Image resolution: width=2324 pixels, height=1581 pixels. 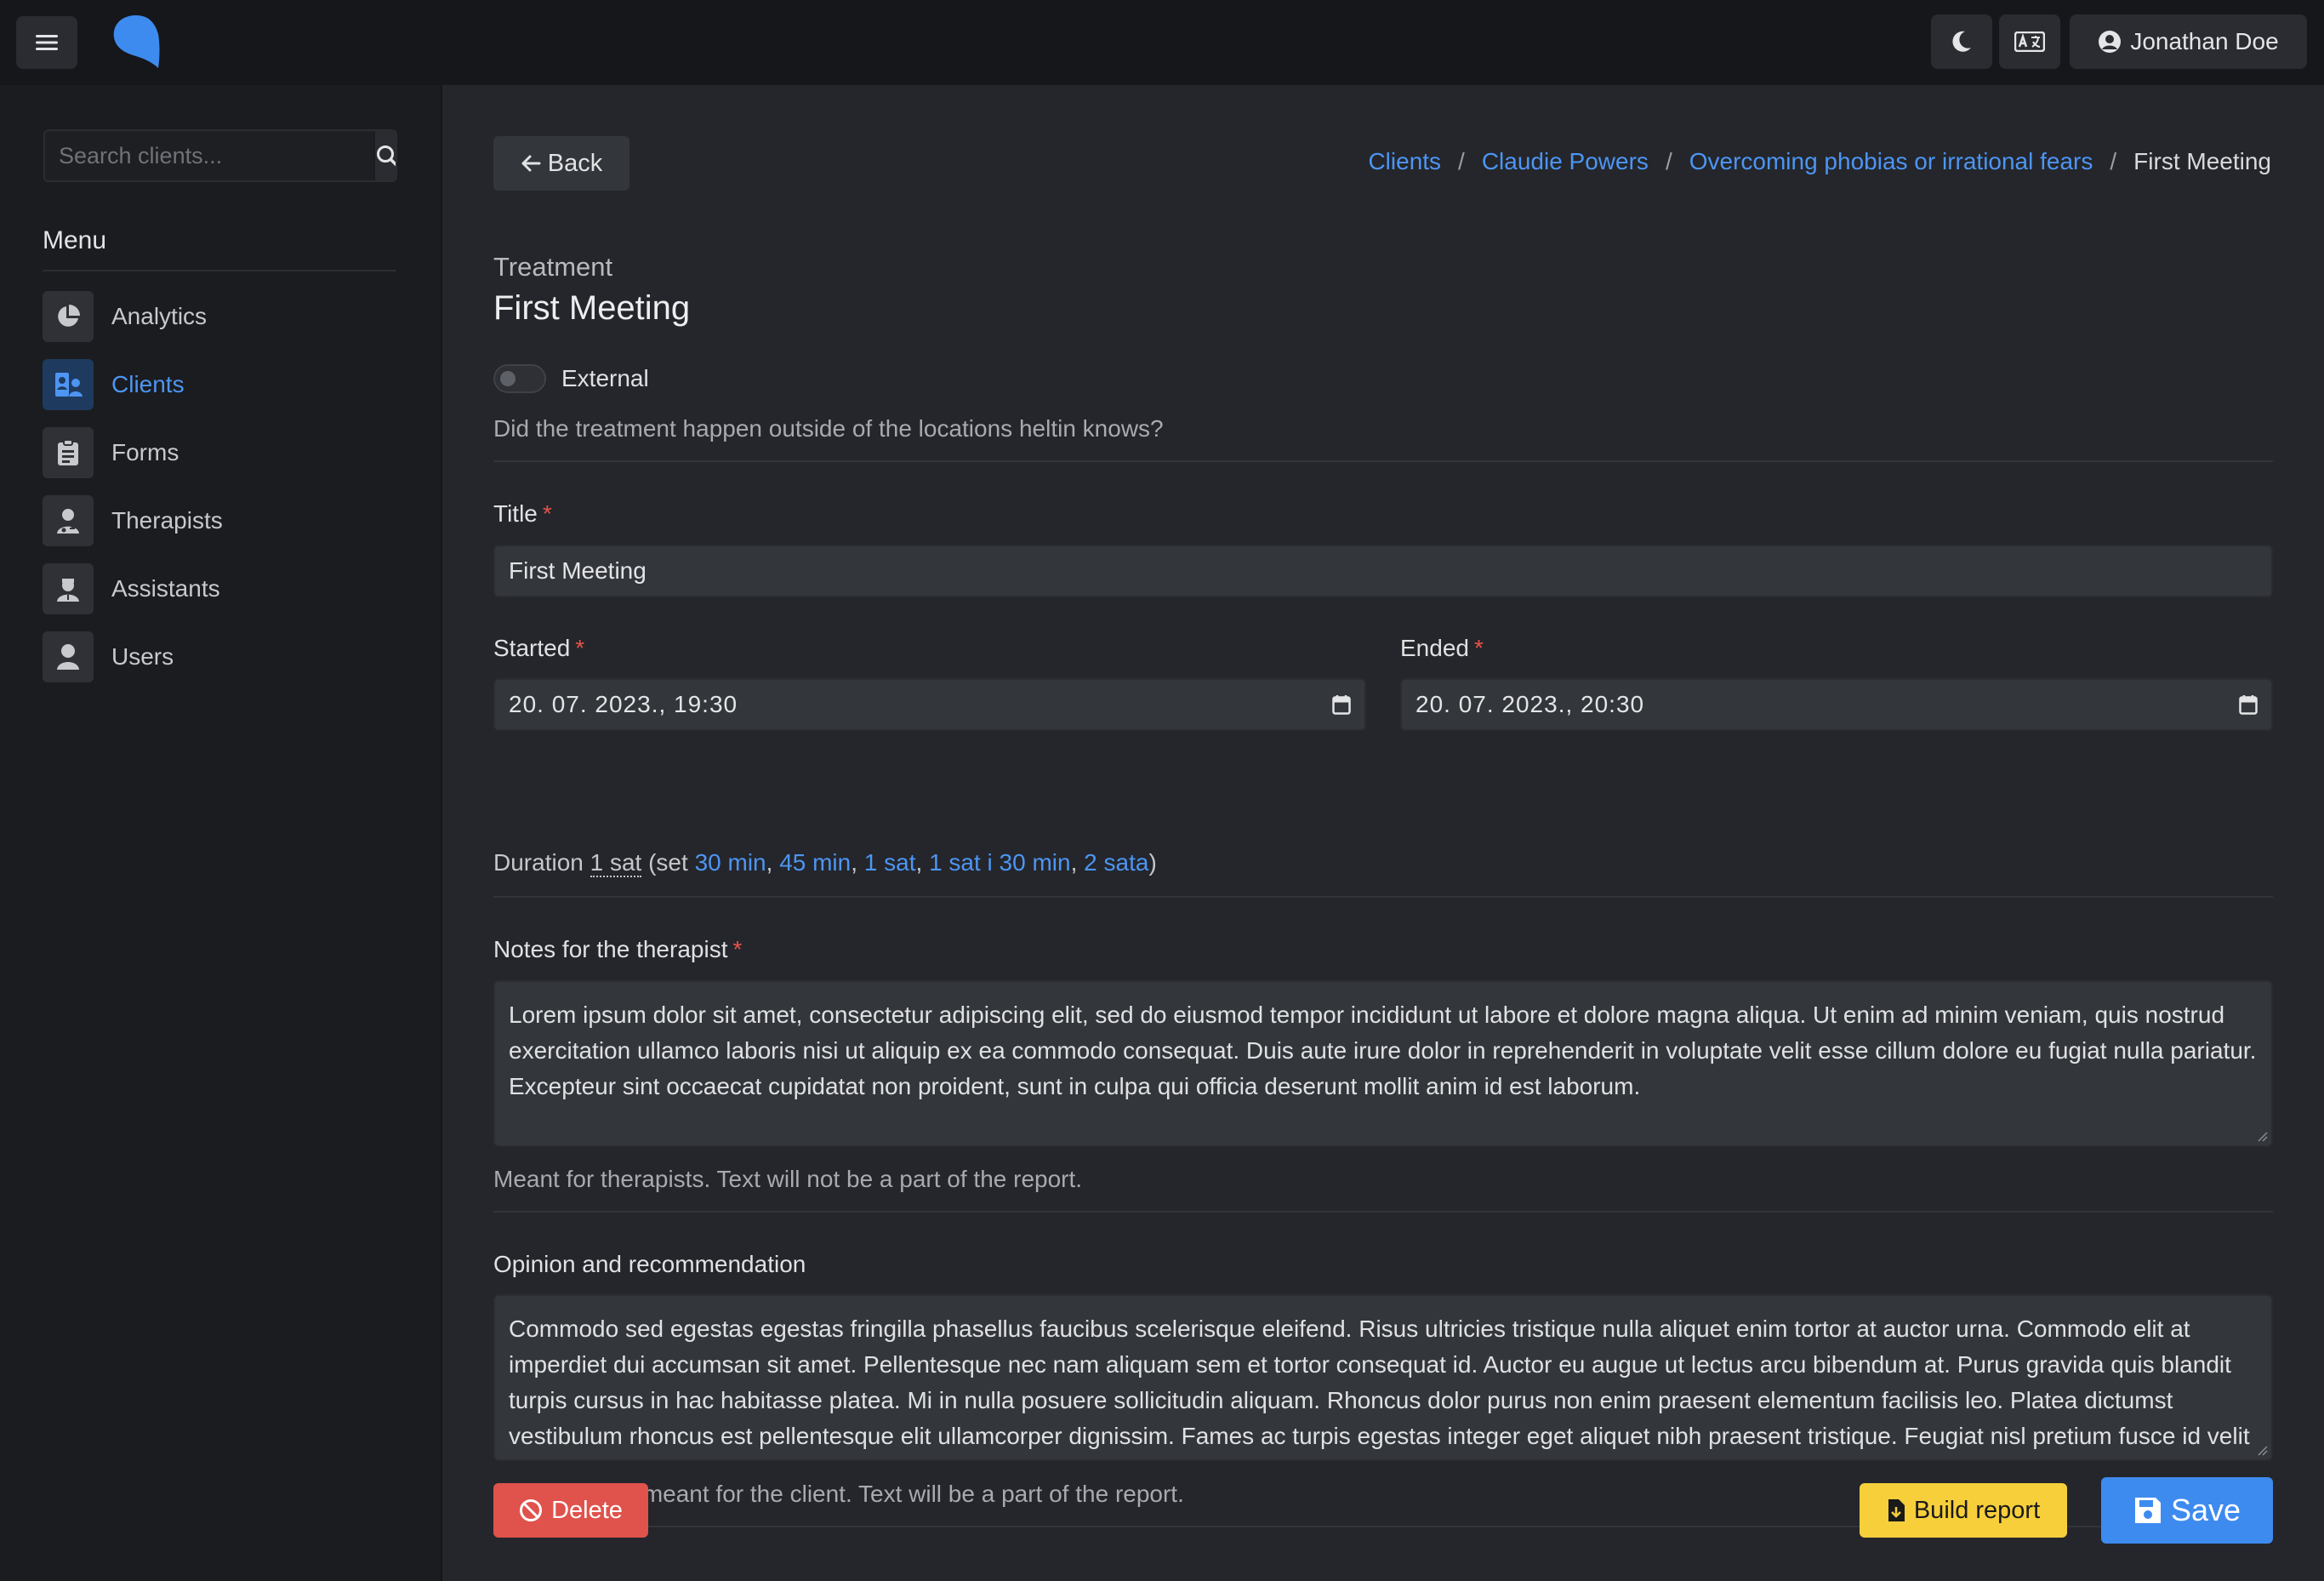 I want to click on started-value: 20. 07. 2023., 19:30, so click(x=623, y=704).